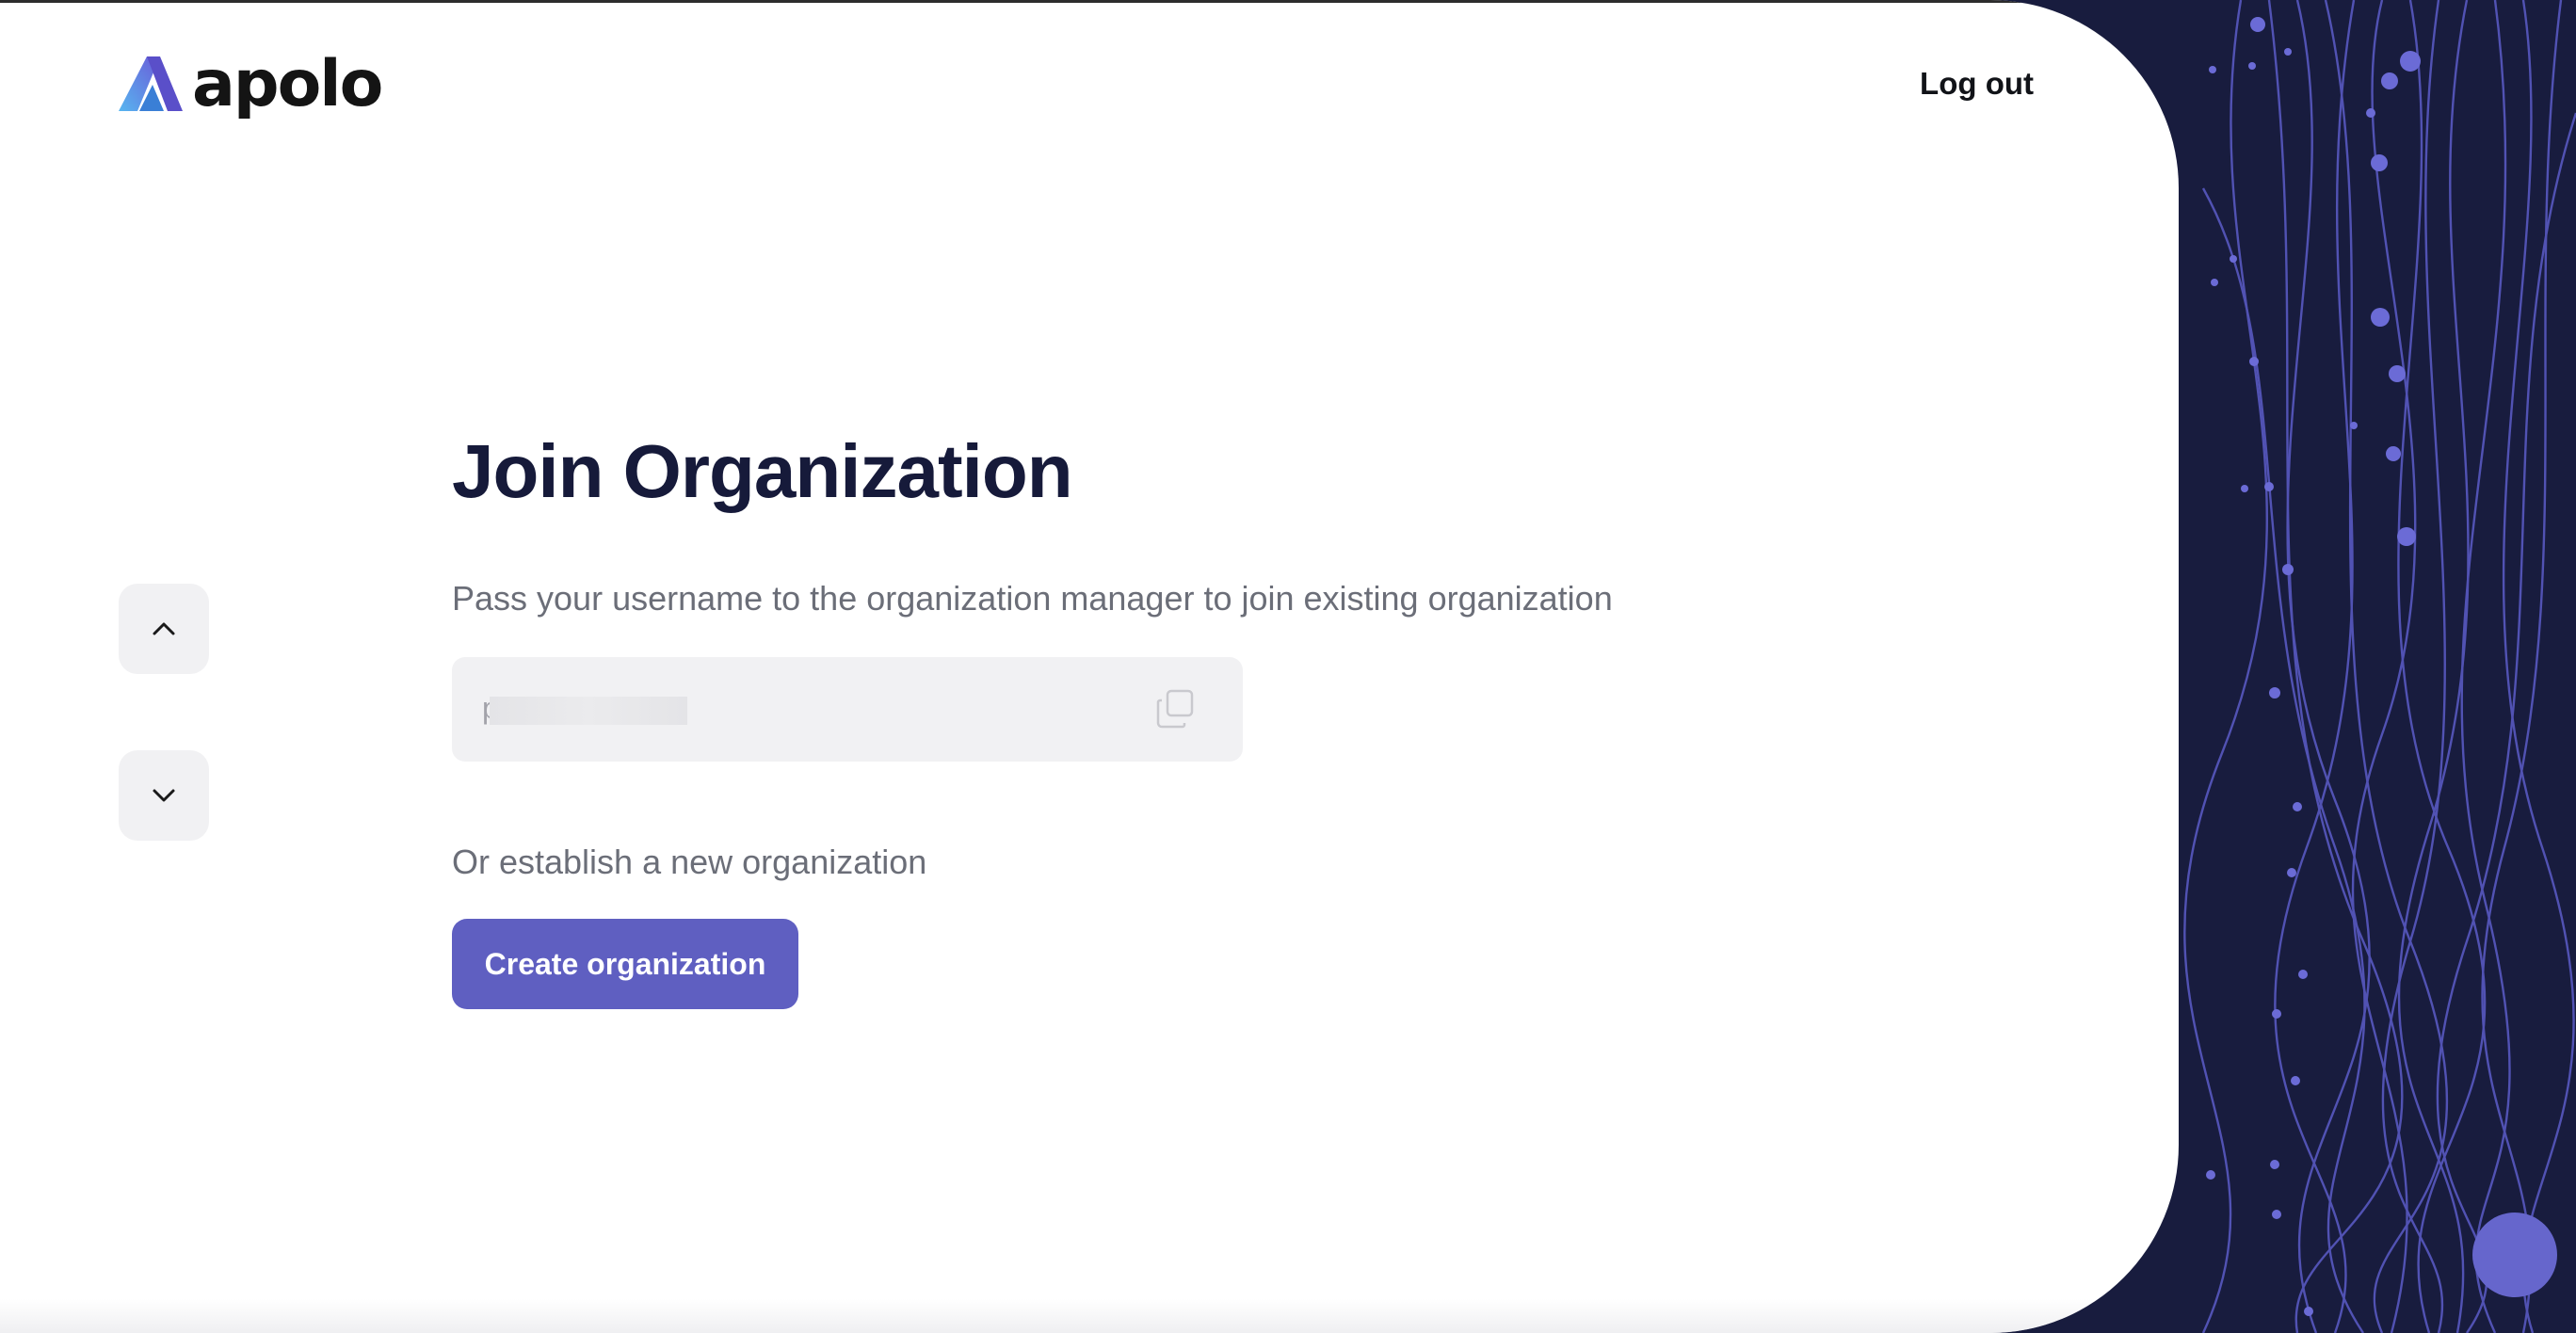  Describe the element at coordinates (2514, 1255) in the screenshot. I see `chat-bubble-icon` at that location.